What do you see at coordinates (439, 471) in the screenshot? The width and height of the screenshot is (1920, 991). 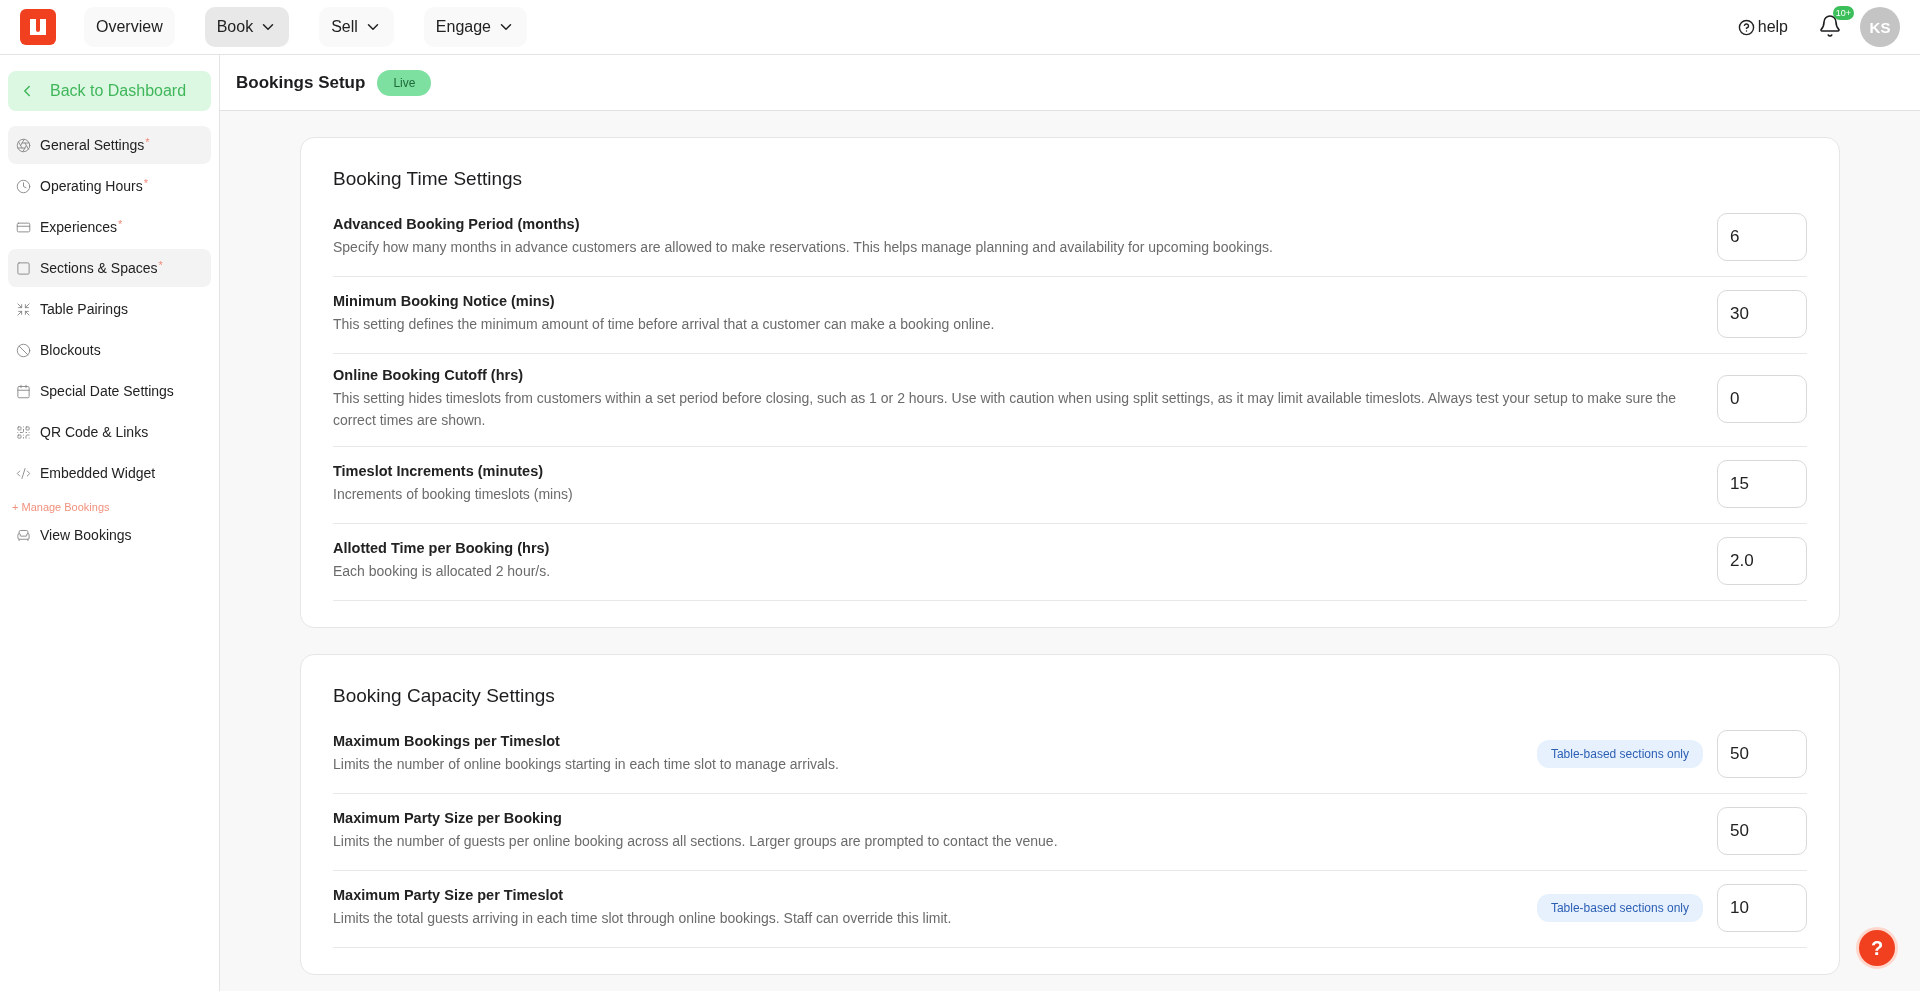 I see `setting-title: Timeslot Increments (minutes)` at bounding box center [439, 471].